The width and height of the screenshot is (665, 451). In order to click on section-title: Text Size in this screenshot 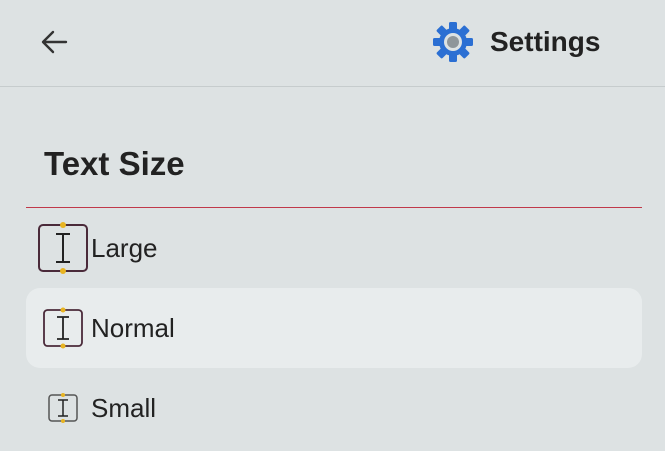, I will do `click(114, 163)`.